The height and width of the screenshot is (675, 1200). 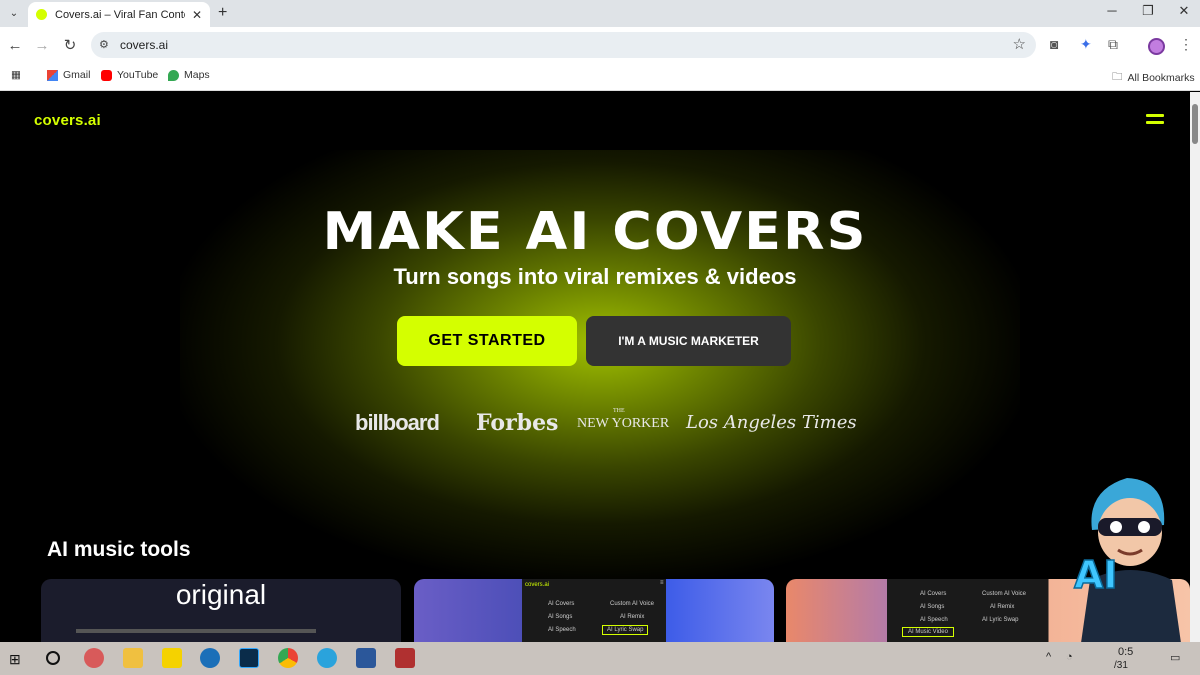 I want to click on word-icon, so click(x=366, y=658).